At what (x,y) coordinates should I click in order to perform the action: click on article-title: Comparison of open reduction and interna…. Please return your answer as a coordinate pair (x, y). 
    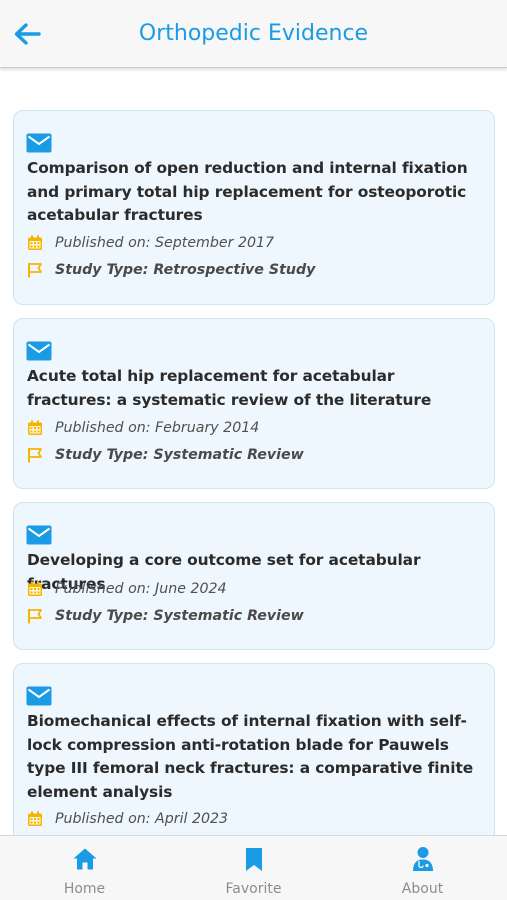
    Looking at the image, I should click on (247, 191).